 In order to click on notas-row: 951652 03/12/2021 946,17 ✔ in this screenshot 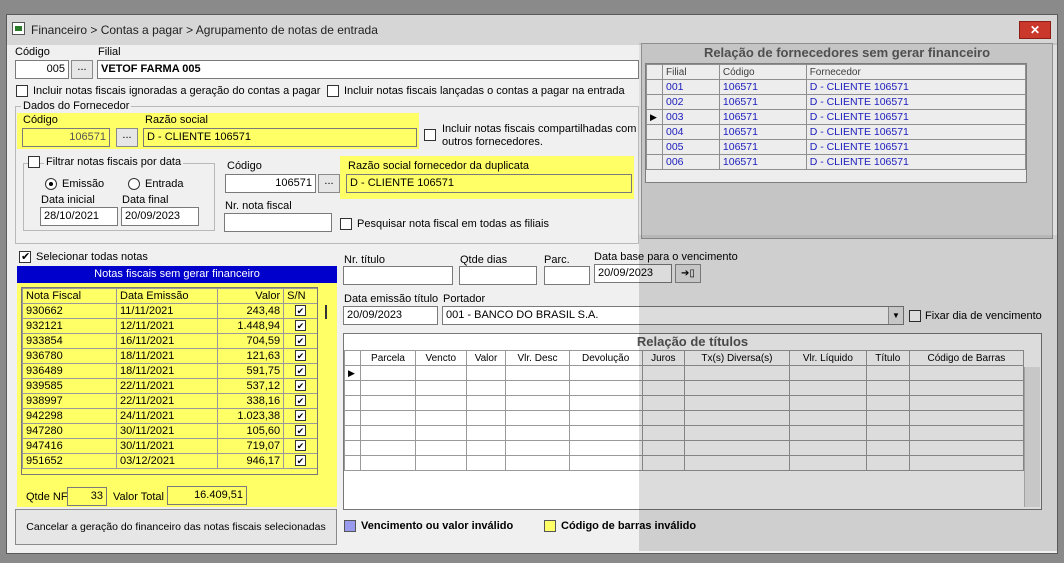, I will do `click(169, 461)`.